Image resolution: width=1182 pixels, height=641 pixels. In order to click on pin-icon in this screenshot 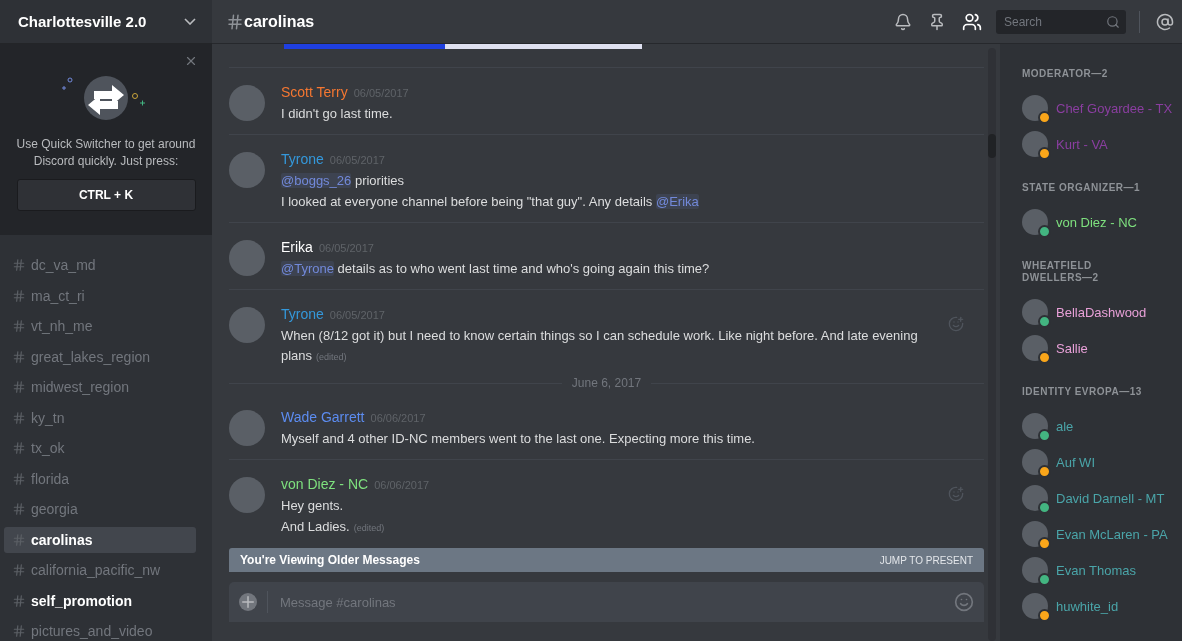, I will do `click(937, 21)`.